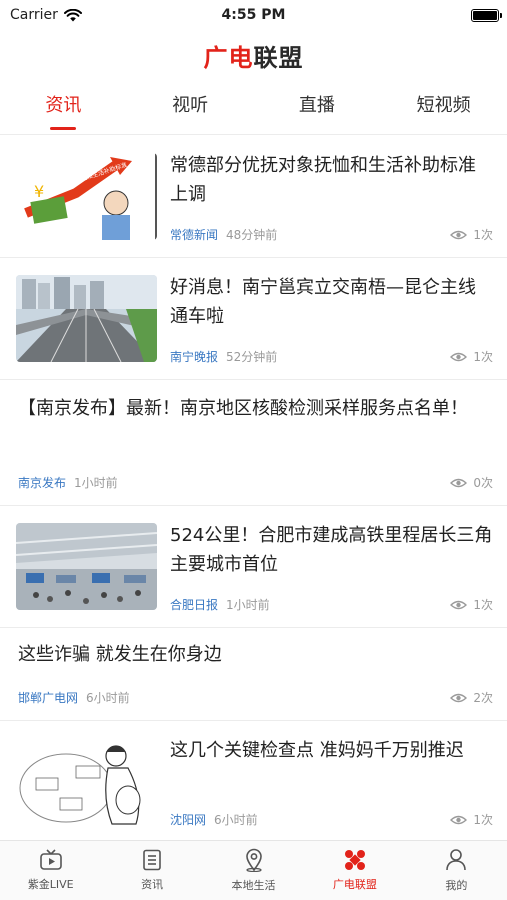 Image resolution: width=507 pixels, height=900 pixels. Describe the element at coordinates (317, 750) in the screenshot. I see `news-title: 这几个关键检查点 准妈妈千万别推迟` at that location.